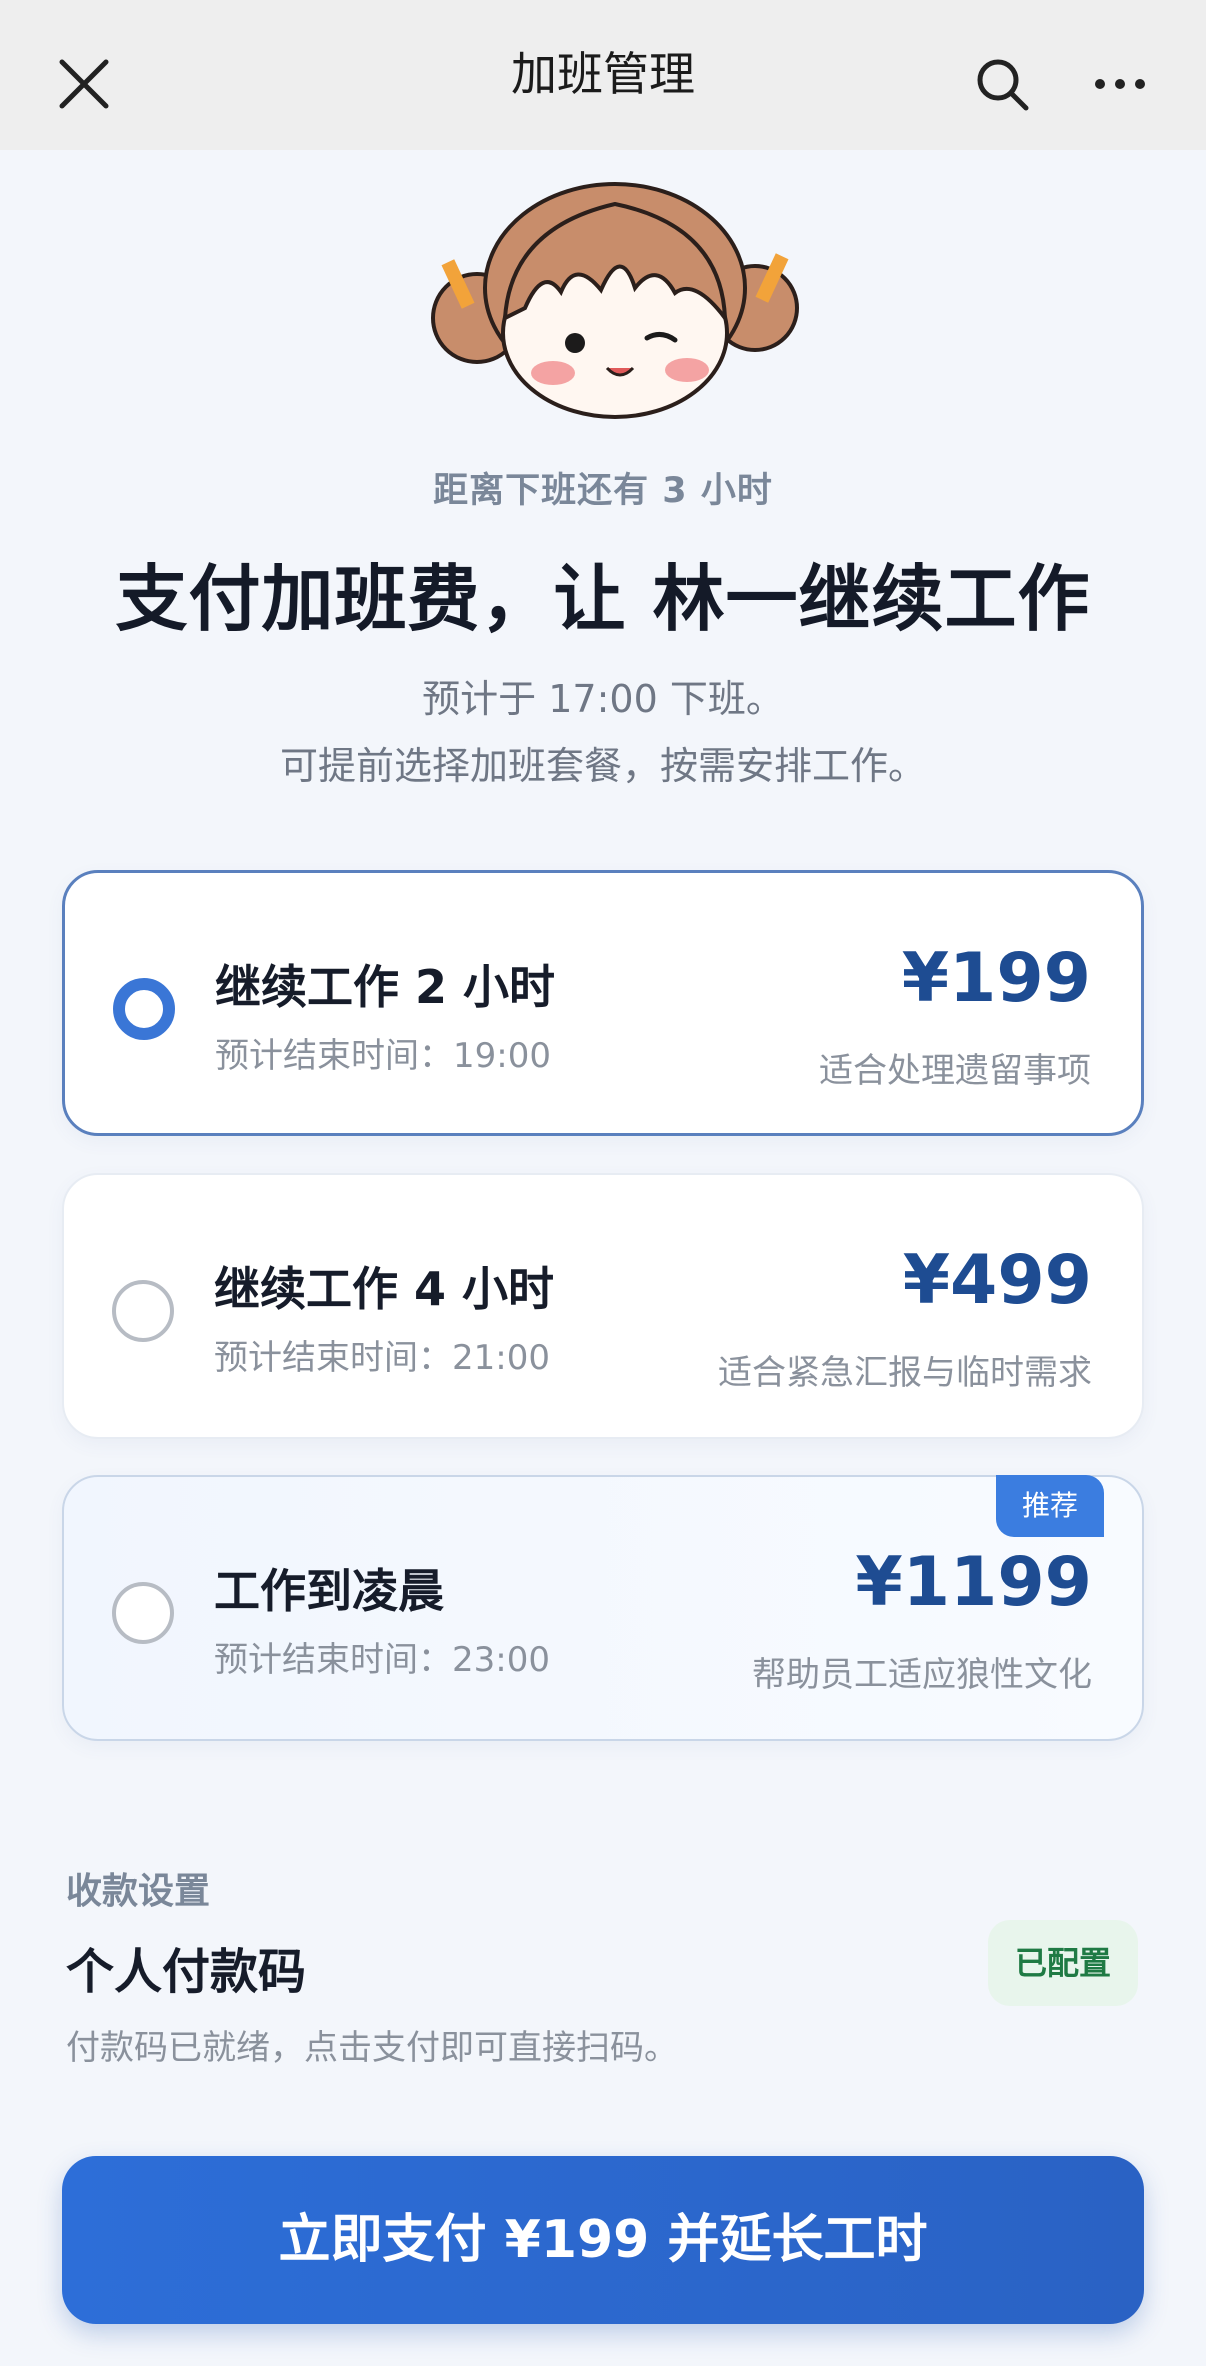  I want to click on pay-button: 立即支付 ¥199 并延长工时, so click(603, 2240).